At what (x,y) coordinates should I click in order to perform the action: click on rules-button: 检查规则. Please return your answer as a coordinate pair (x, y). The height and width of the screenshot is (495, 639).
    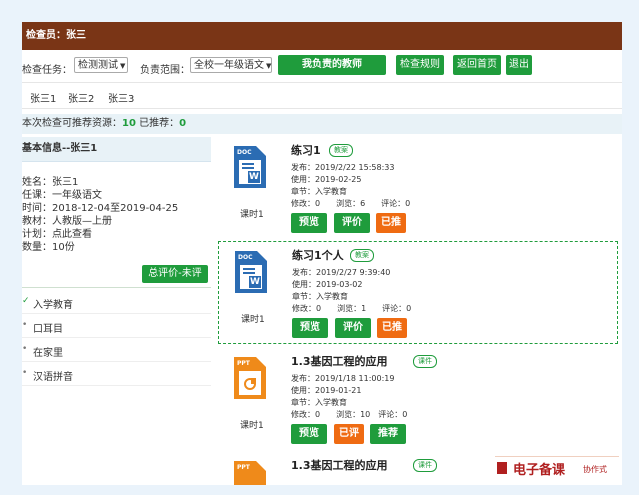
    Looking at the image, I should click on (420, 65).